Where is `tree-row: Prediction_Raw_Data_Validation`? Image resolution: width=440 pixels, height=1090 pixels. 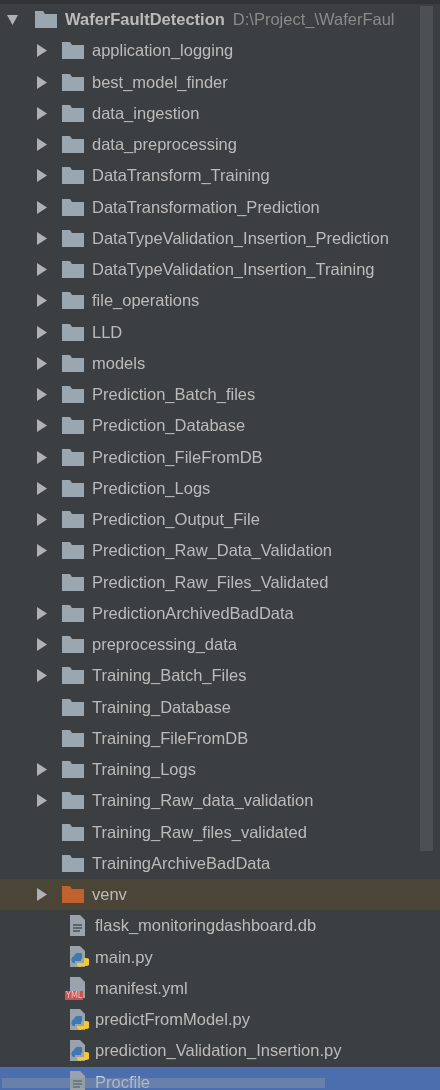
tree-row: Prediction_Raw_Data_Validation is located at coordinates (220, 551).